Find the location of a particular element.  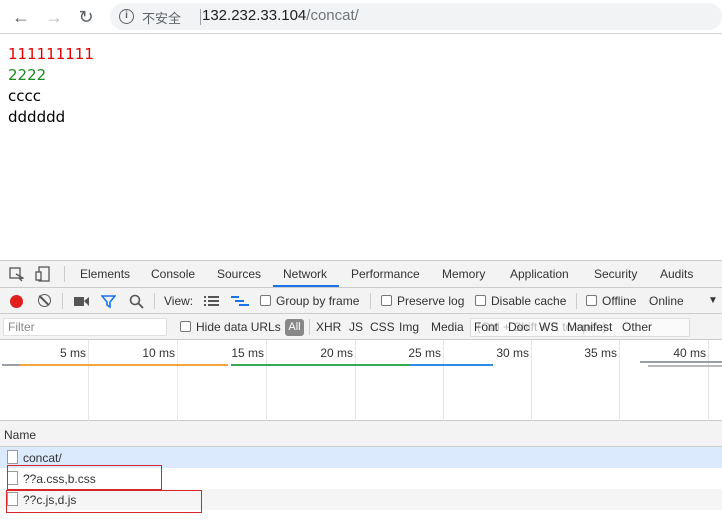

offline-checkbox: Offline is located at coordinates (611, 301).